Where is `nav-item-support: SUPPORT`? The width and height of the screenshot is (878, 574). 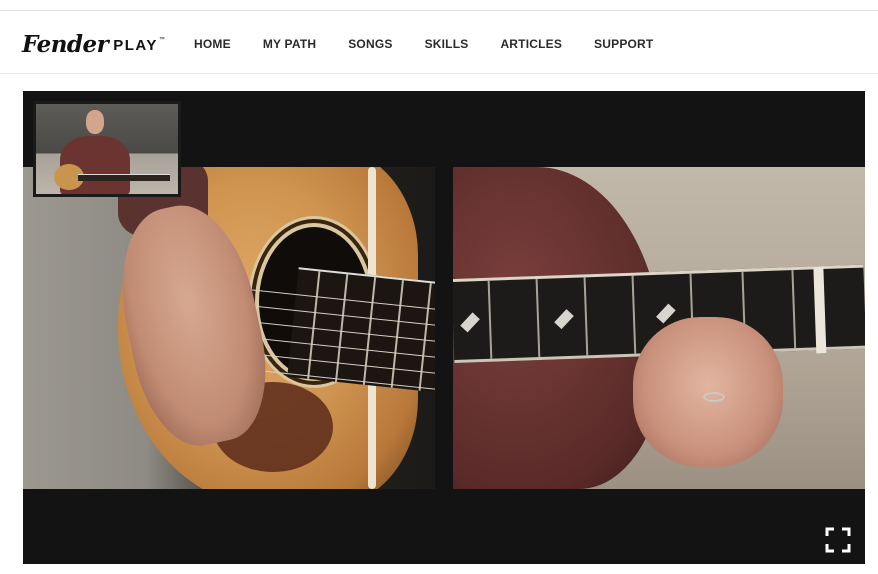 nav-item-support: SUPPORT is located at coordinates (623, 44).